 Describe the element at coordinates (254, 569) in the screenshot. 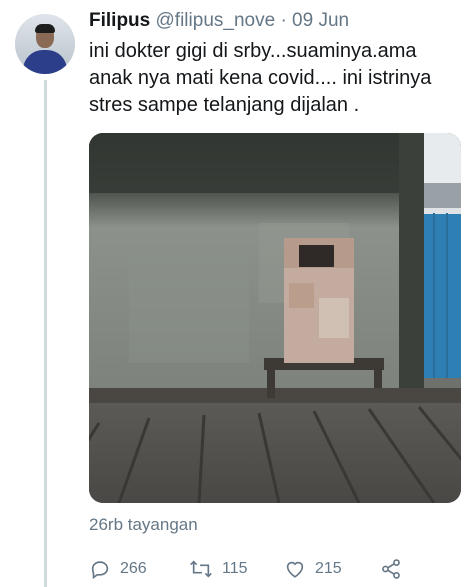

I see `action-bar: 266 115 215` at that location.